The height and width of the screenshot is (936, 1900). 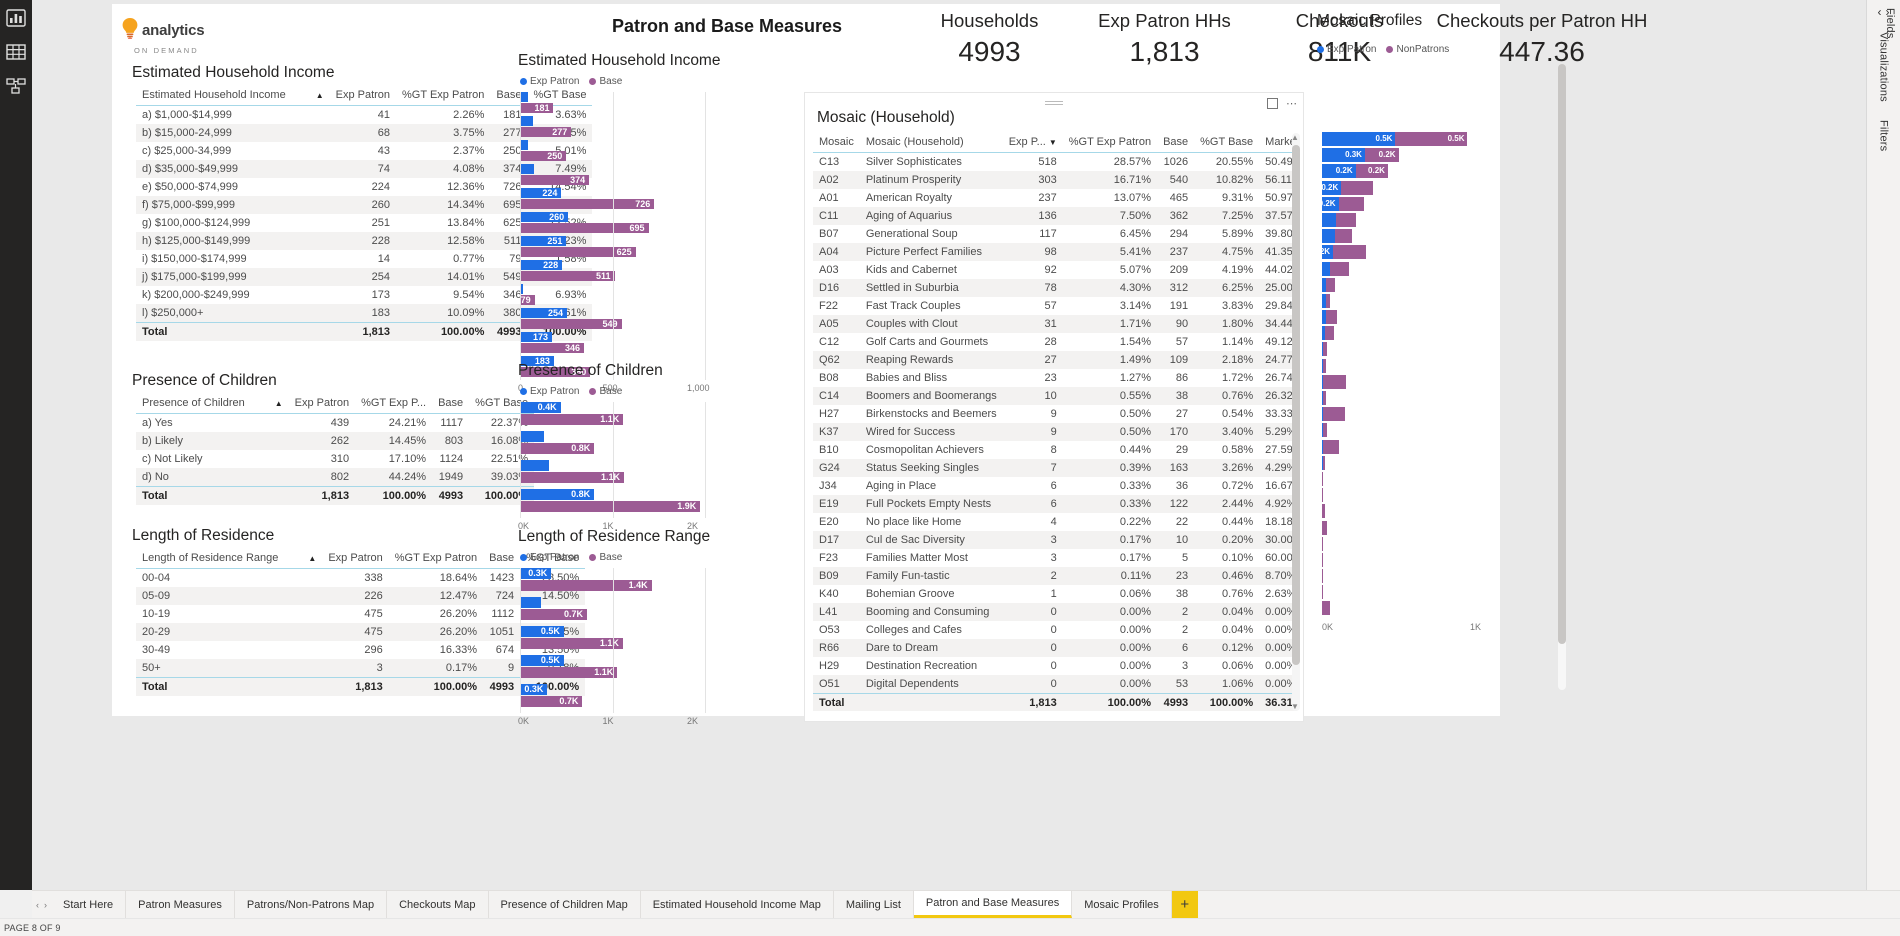 I want to click on table-row: R66 Dare to Dream 0 0.00% 6 0.12% 0.00%, so click(x=1055, y=648).